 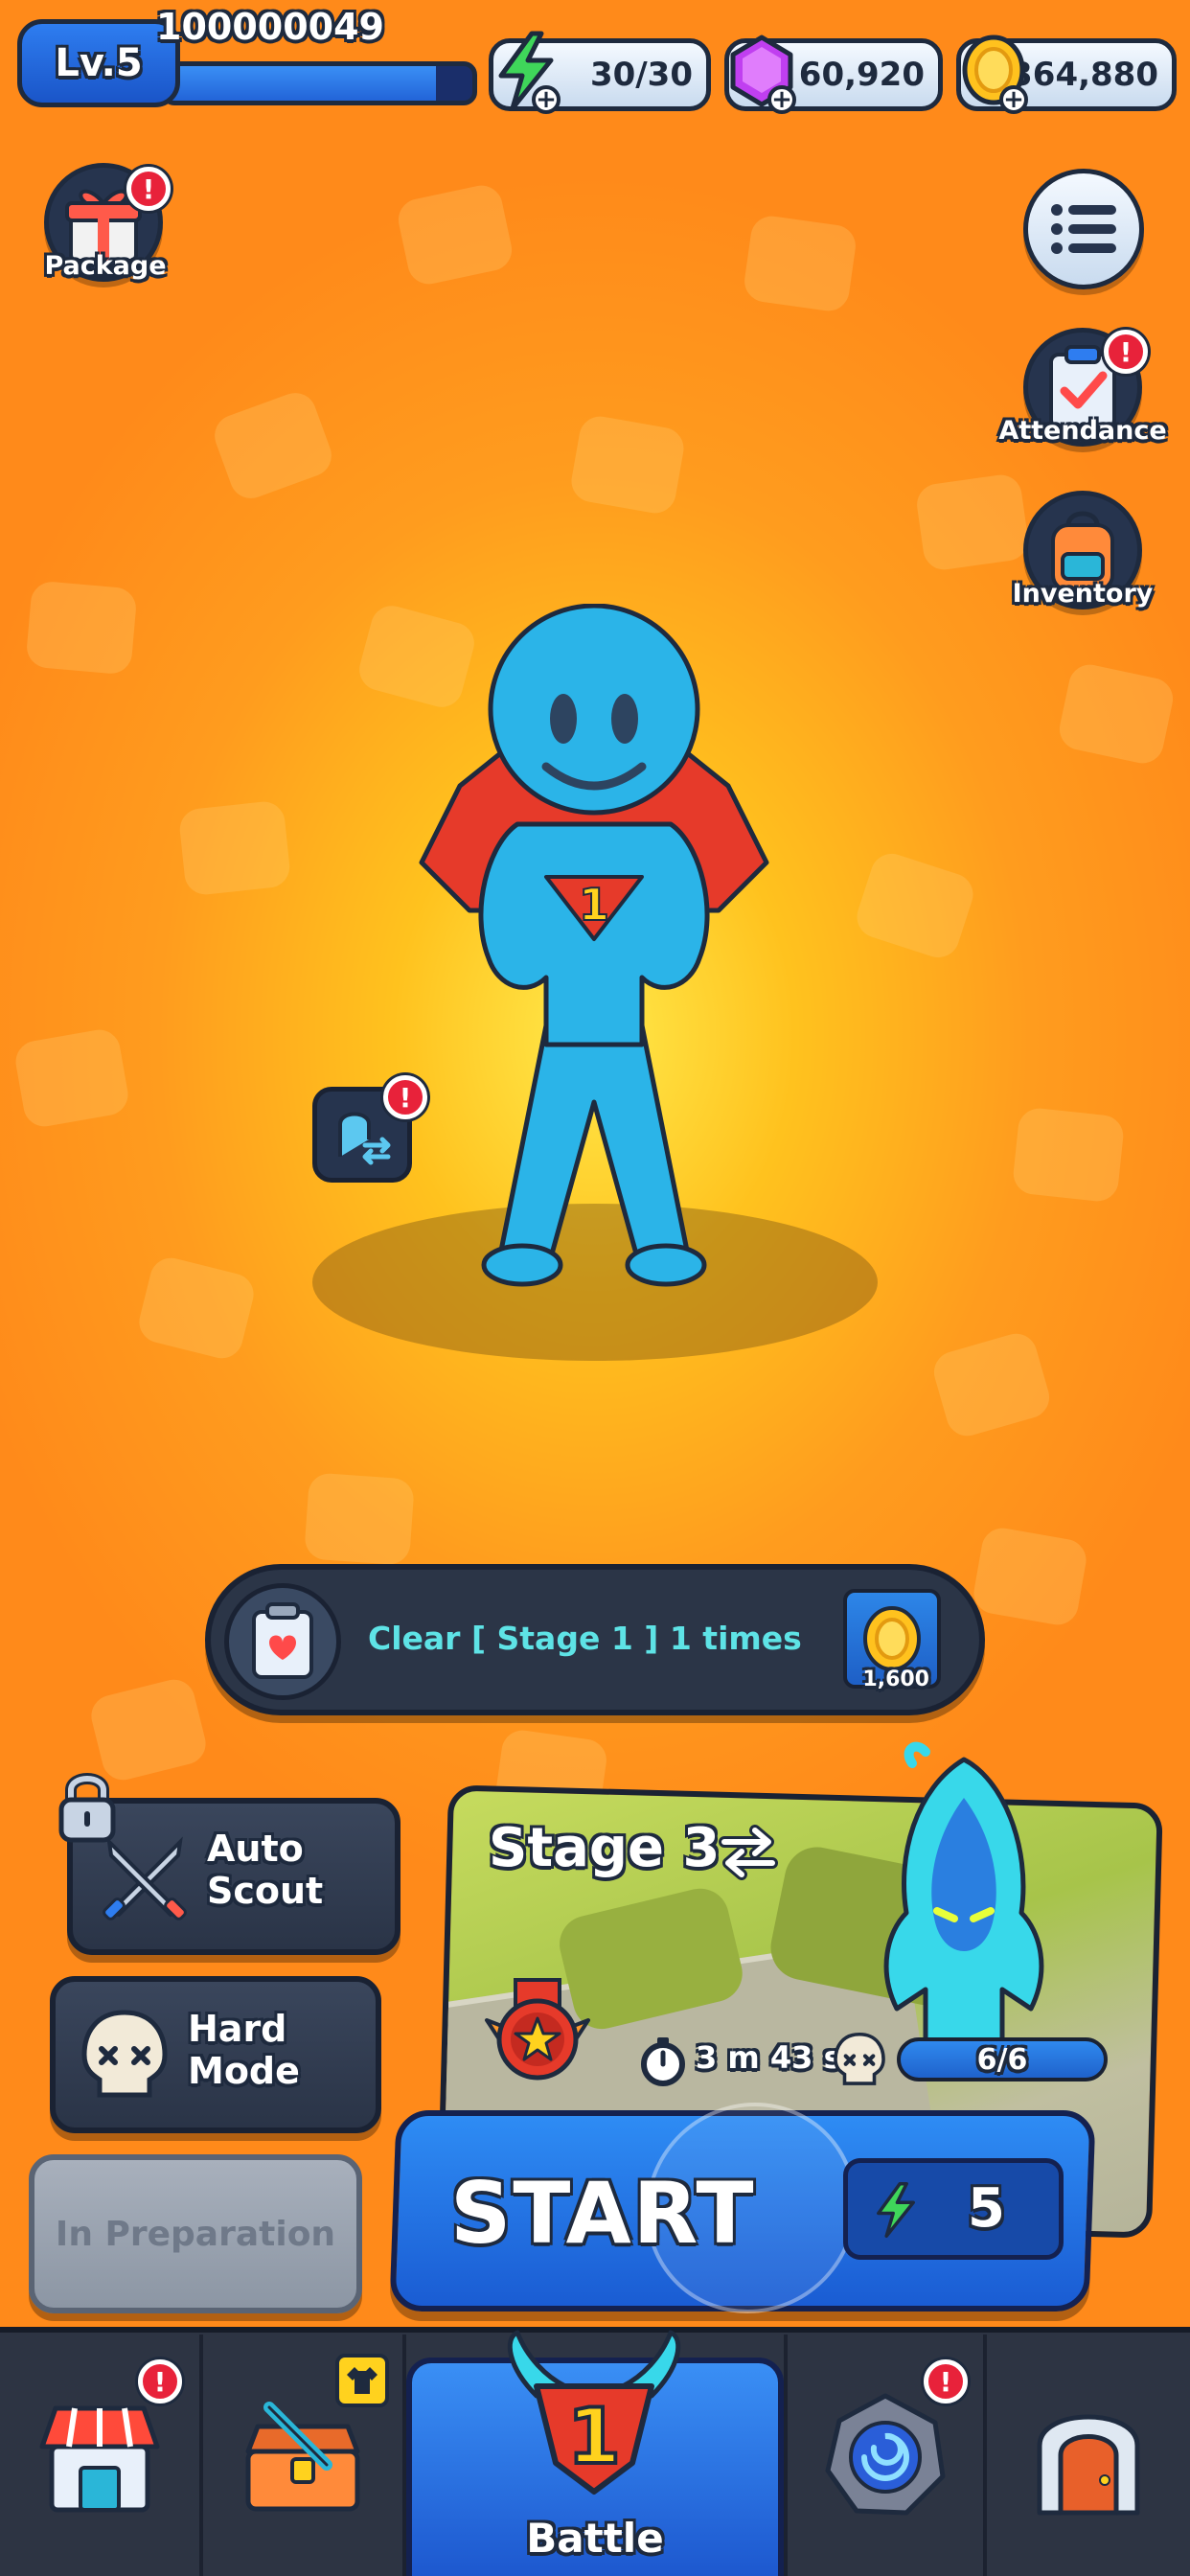 I want to click on attendance-alert-badge: !, so click(x=1126, y=352).